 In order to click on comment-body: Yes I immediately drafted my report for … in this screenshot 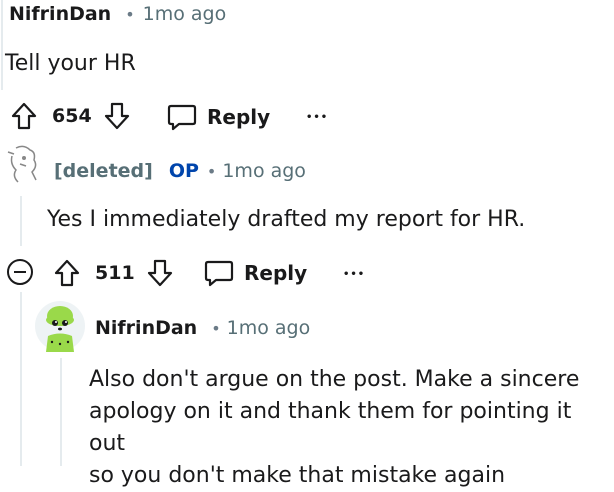, I will do `click(286, 219)`.